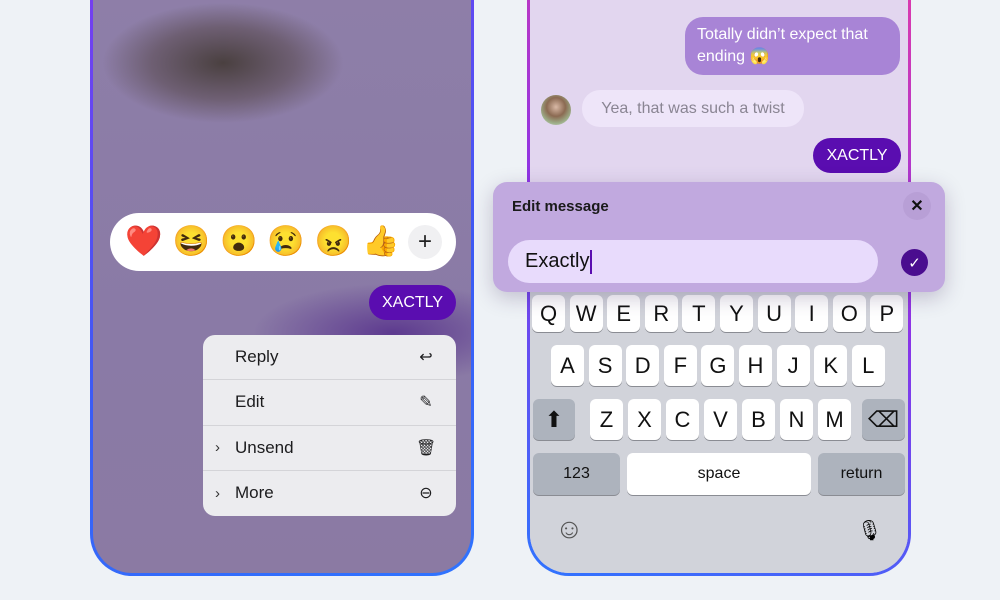 Image resolution: width=1000 pixels, height=600 pixels. What do you see at coordinates (286, 242) in the screenshot?
I see `reaction-sad: 😢` at bounding box center [286, 242].